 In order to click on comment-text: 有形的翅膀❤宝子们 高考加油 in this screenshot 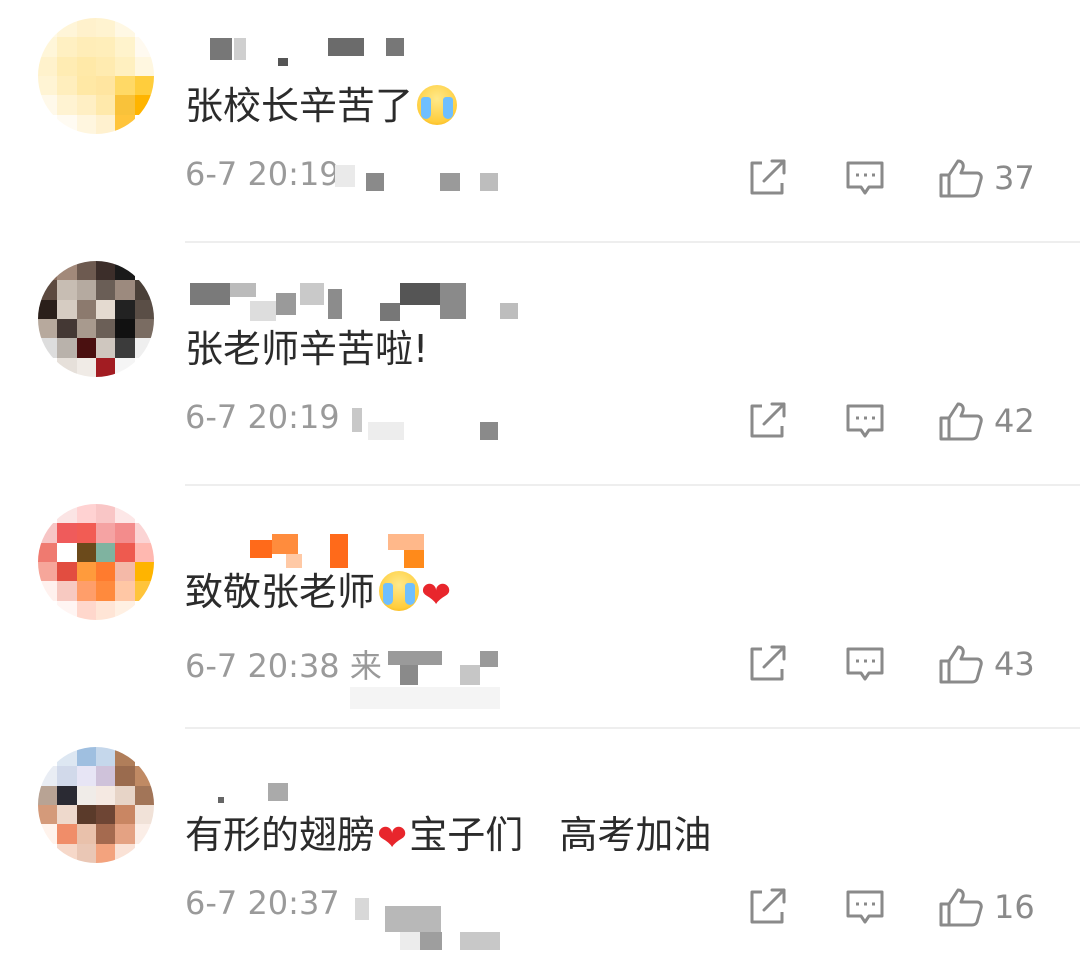, I will do `click(448, 837)`.